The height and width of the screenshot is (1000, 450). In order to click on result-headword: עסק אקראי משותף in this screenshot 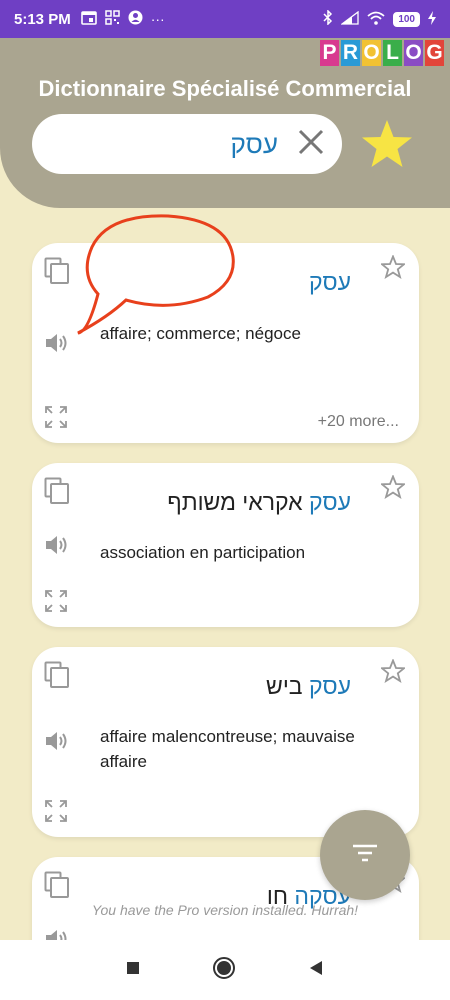, I will do `click(259, 502)`.